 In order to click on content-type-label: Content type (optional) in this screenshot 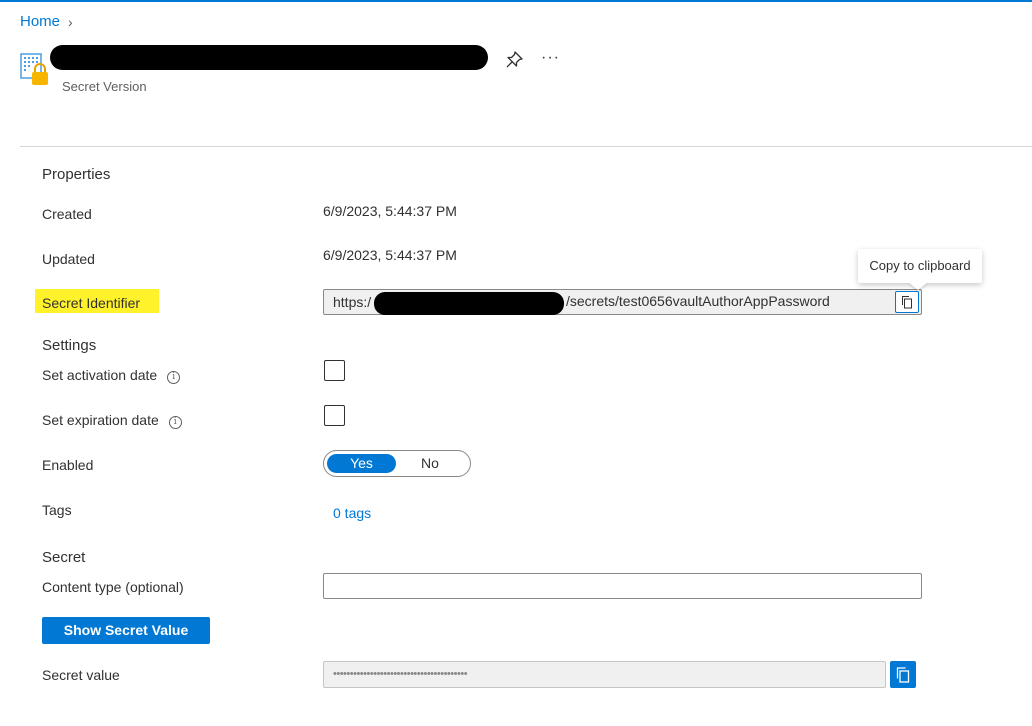, I will do `click(113, 587)`.